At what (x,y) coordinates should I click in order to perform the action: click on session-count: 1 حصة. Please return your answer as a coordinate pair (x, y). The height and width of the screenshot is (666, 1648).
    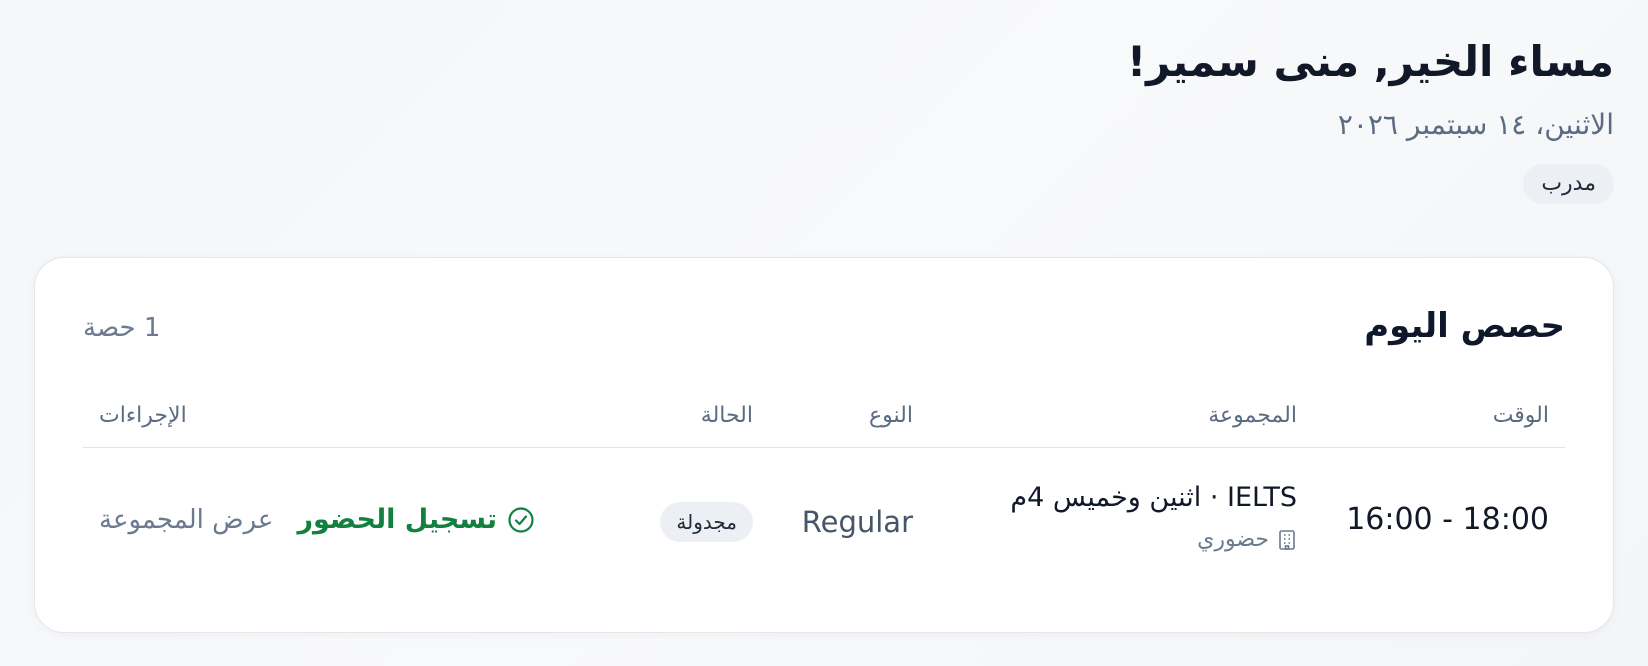
    Looking at the image, I should click on (122, 328).